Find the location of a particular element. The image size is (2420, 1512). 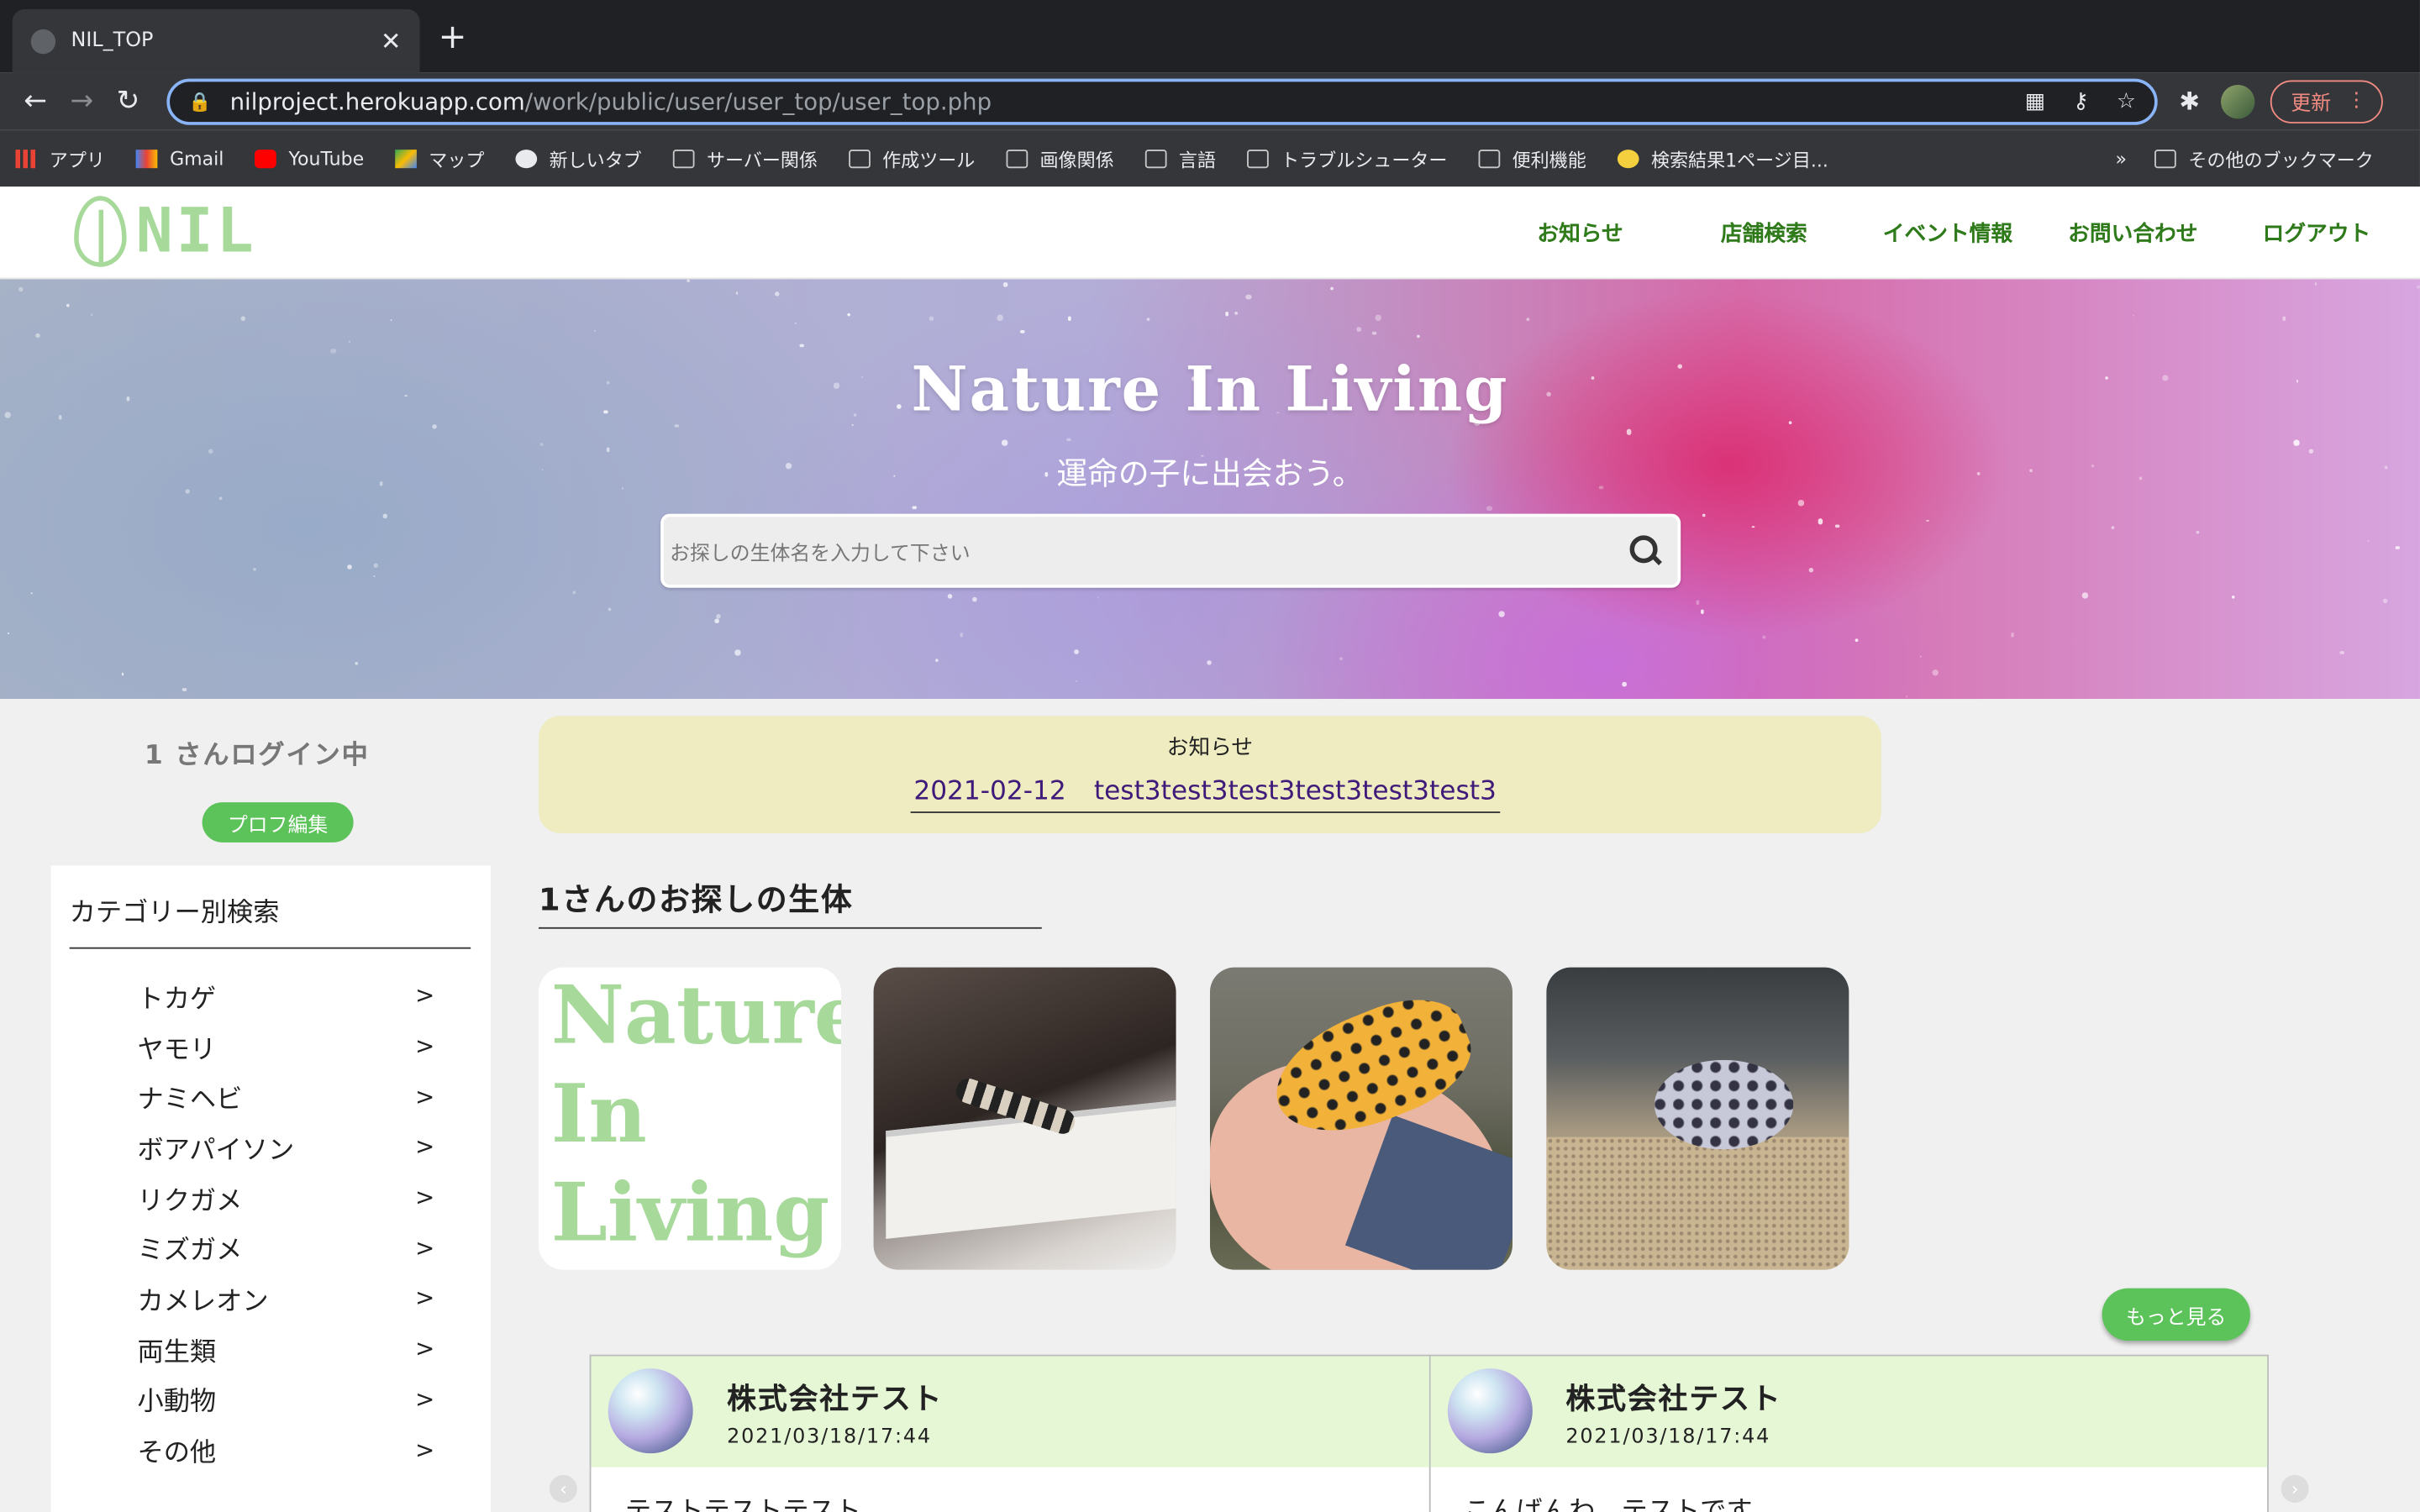

carousel-next-icon: › is located at coordinates (2295, 1488).